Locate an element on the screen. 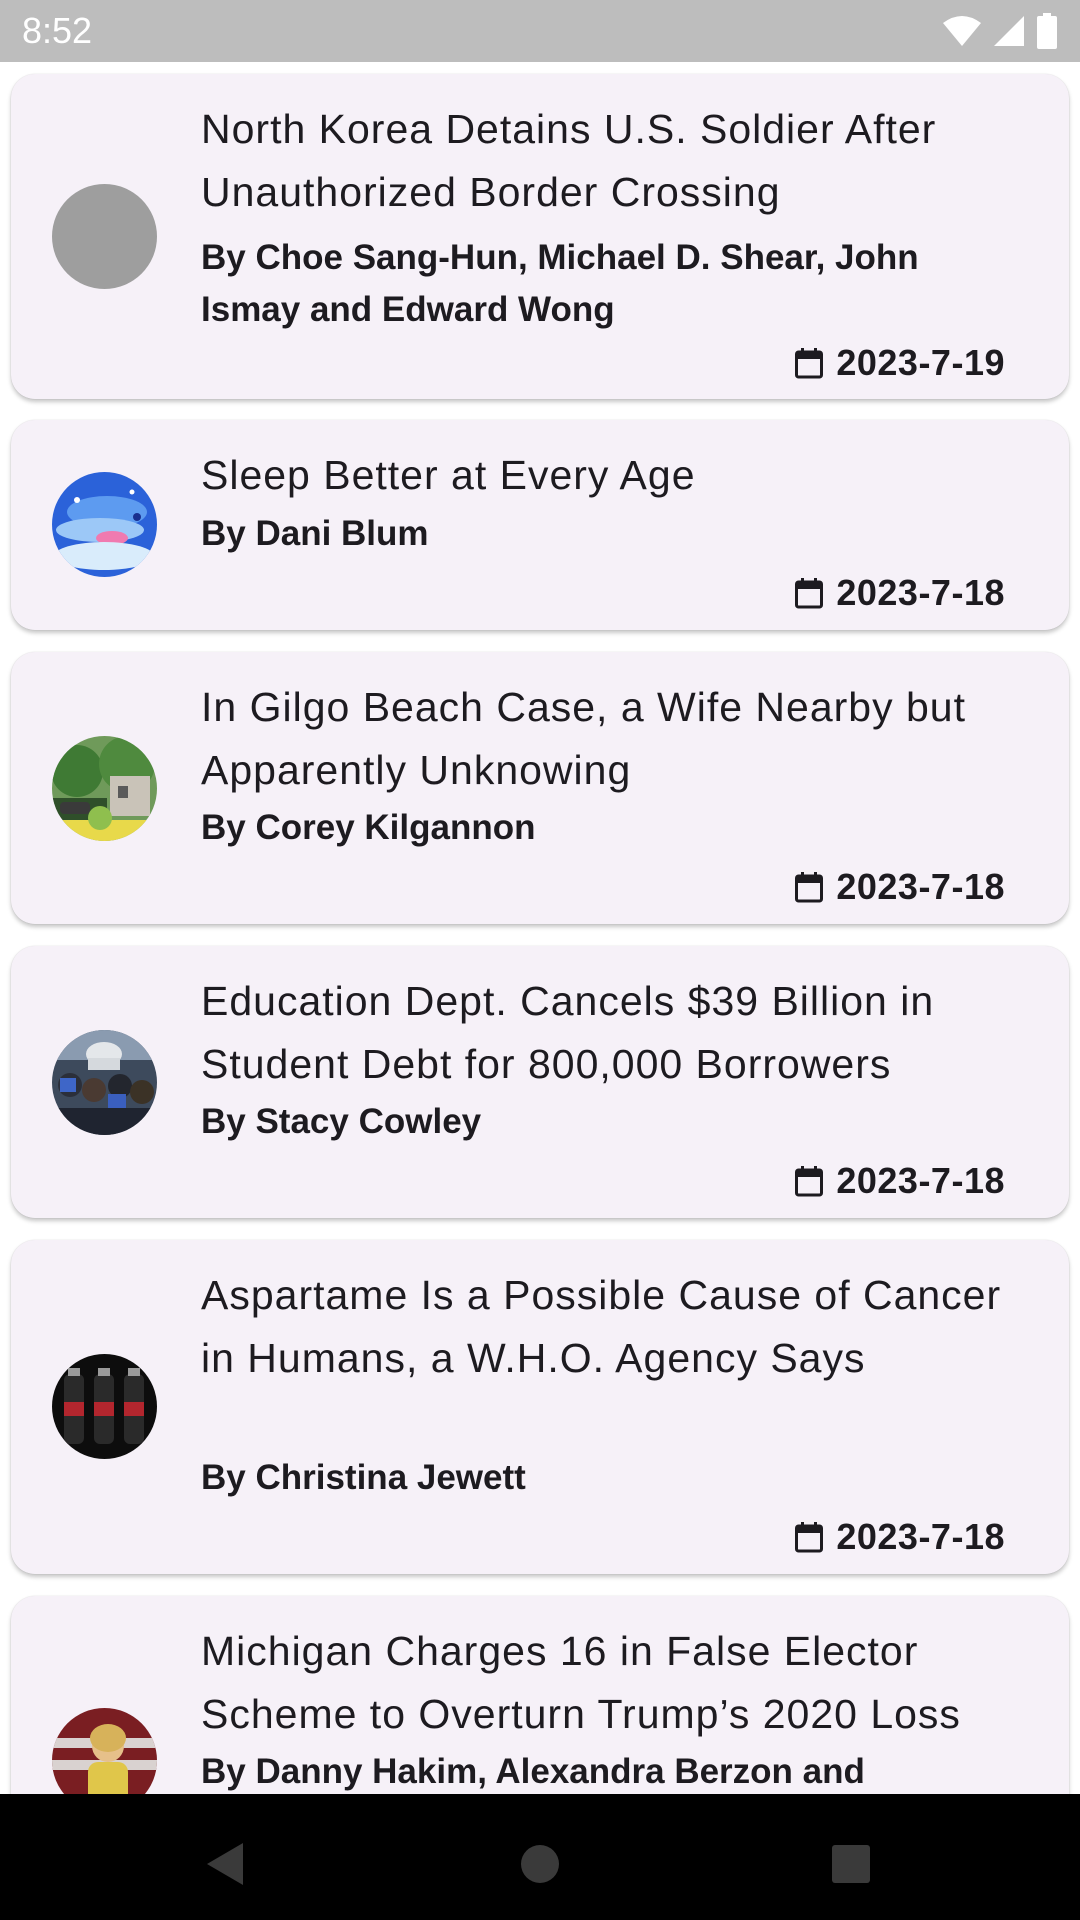 The image size is (1080, 1920). article-author: By Danny Hakim, Alexandra Berzon and is located at coordinates (533, 1771).